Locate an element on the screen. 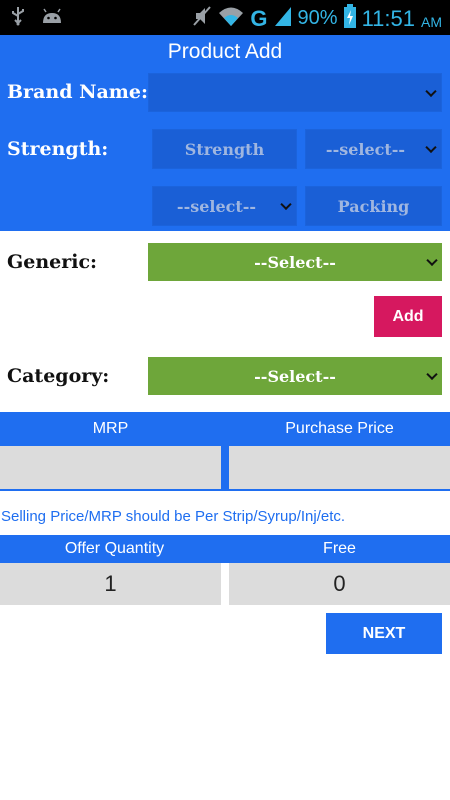 This screenshot has width=450, height=800. free-header: Free is located at coordinates (339, 548).